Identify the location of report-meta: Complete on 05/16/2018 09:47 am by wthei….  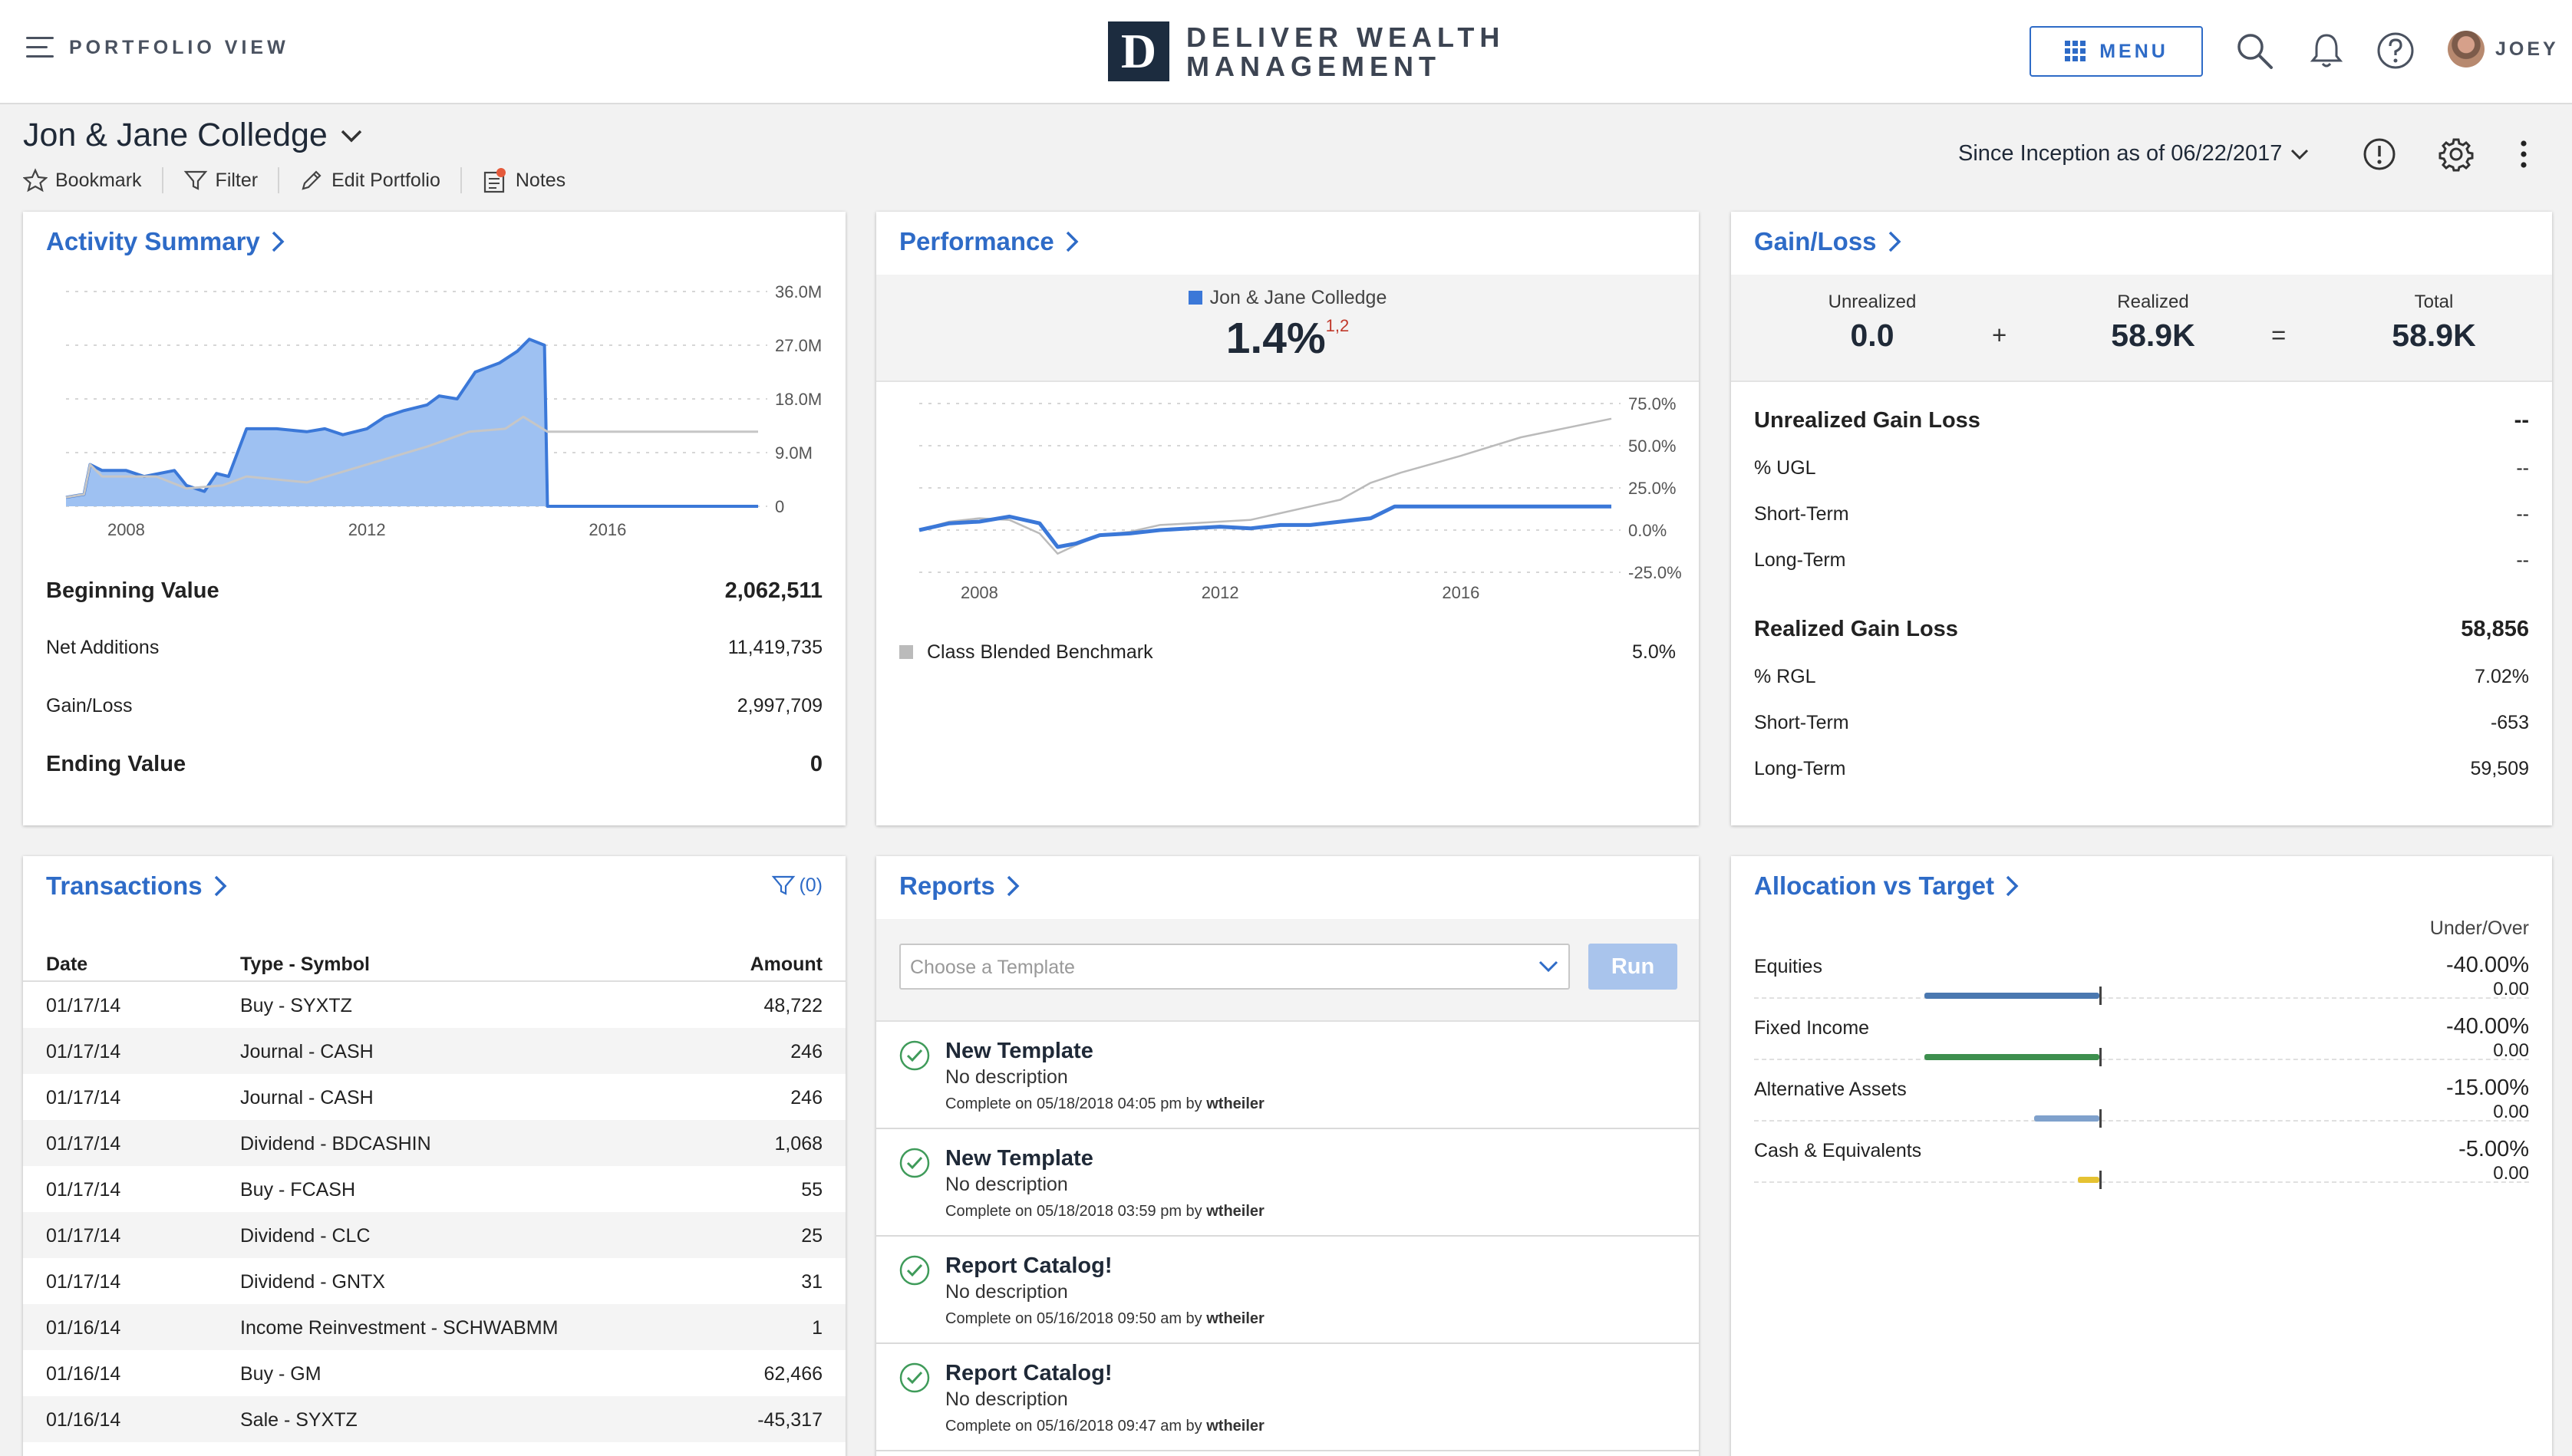
(1105, 1426).